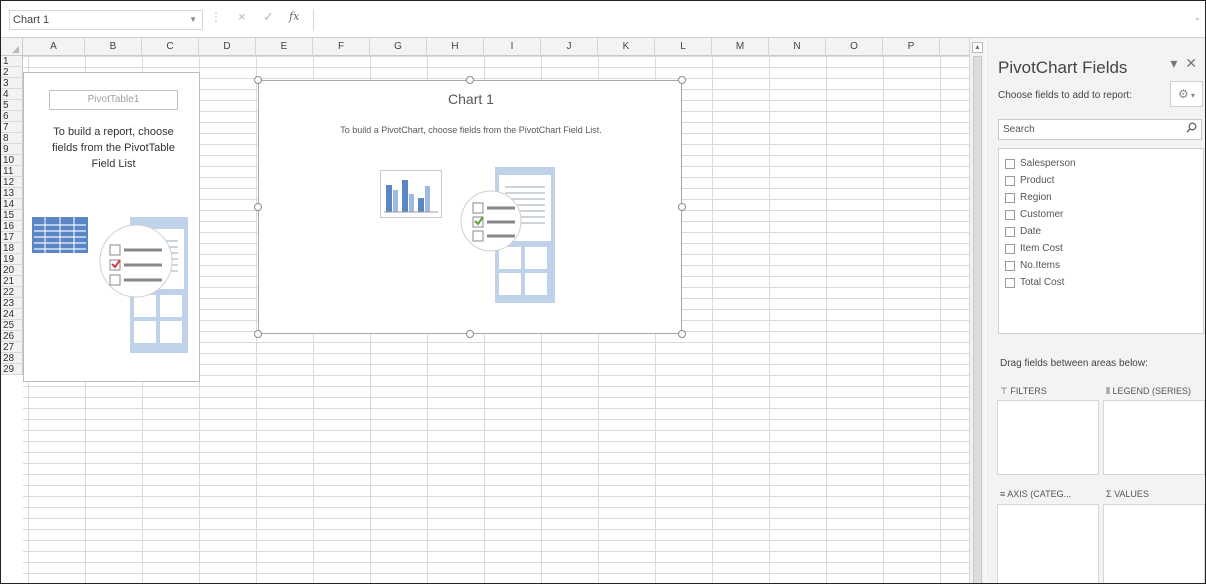 The width and height of the screenshot is (1206, 584). I want to click on gear-icon: ⚙, so click(1183, 94).